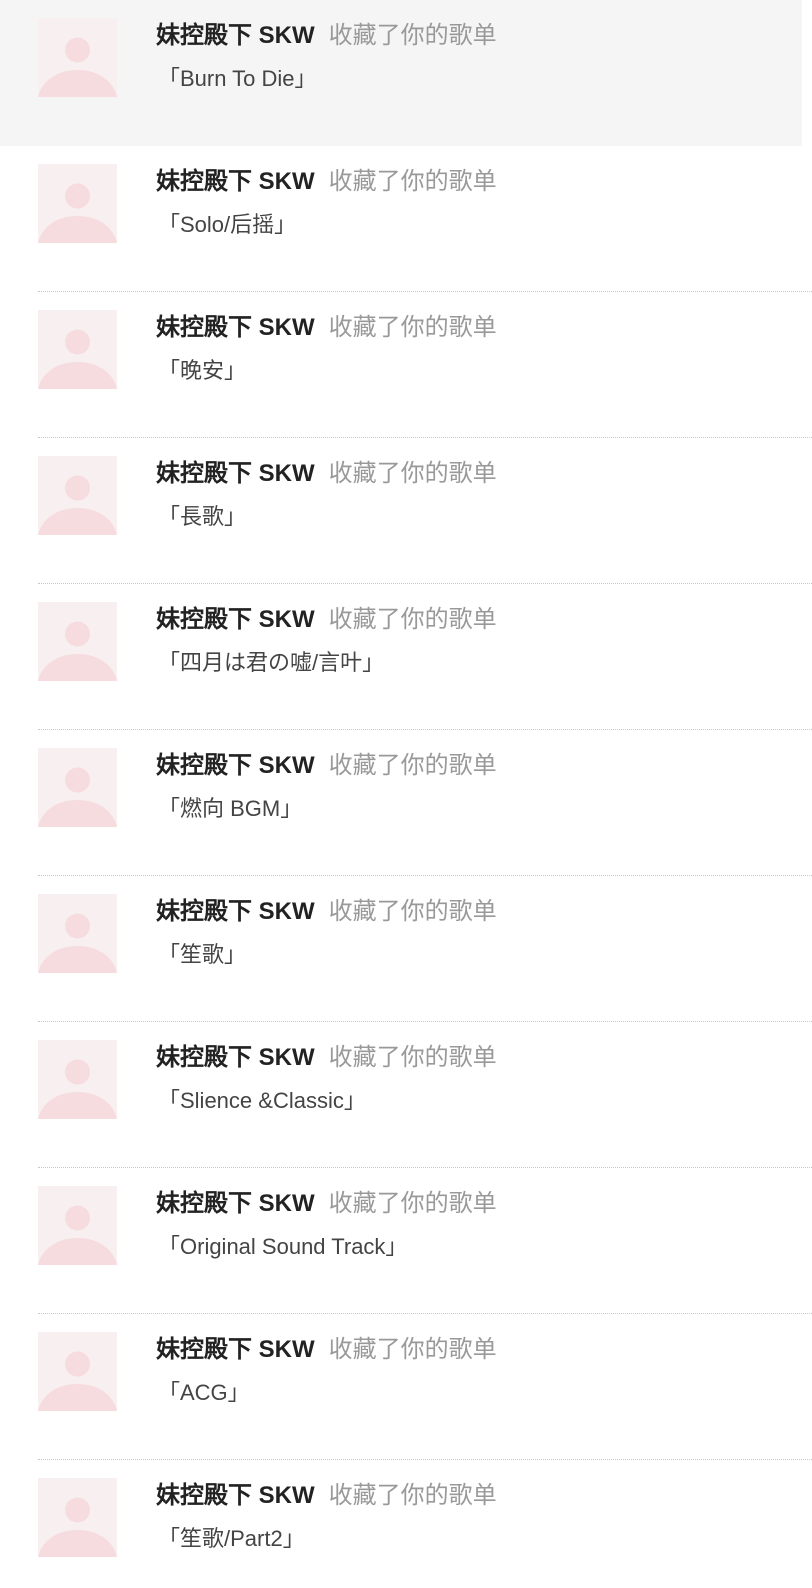 The width and height of the screenshot is (812, 1588). What do you see at coordinates (230, 809) in the screenshot?
I see `playlist-link: 「燃向 BGM」` at bounding box center [230, 809].